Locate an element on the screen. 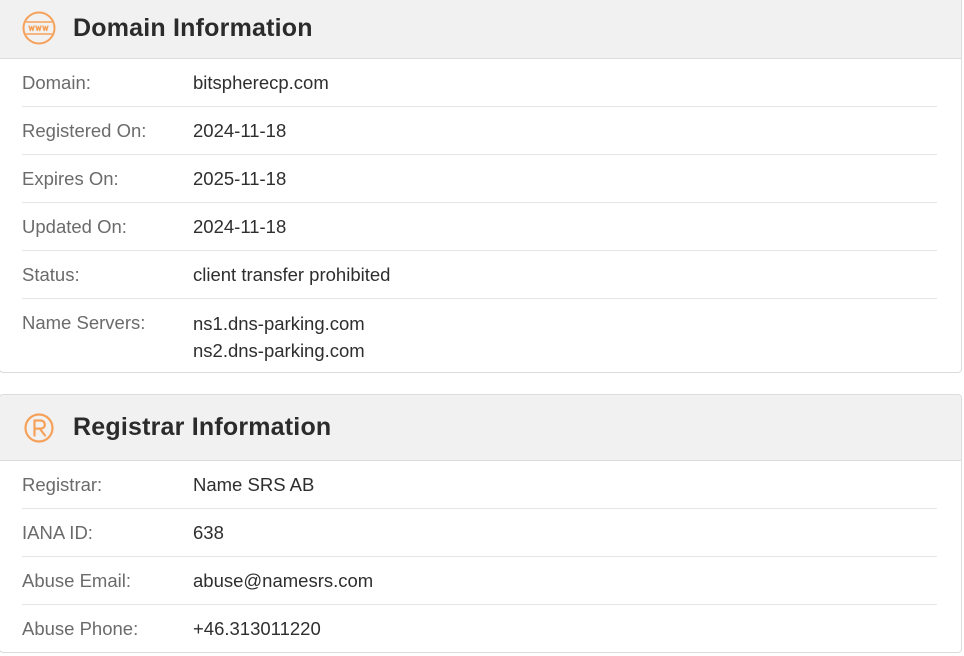  row-value: 638 is located at coordinates (208, 532).